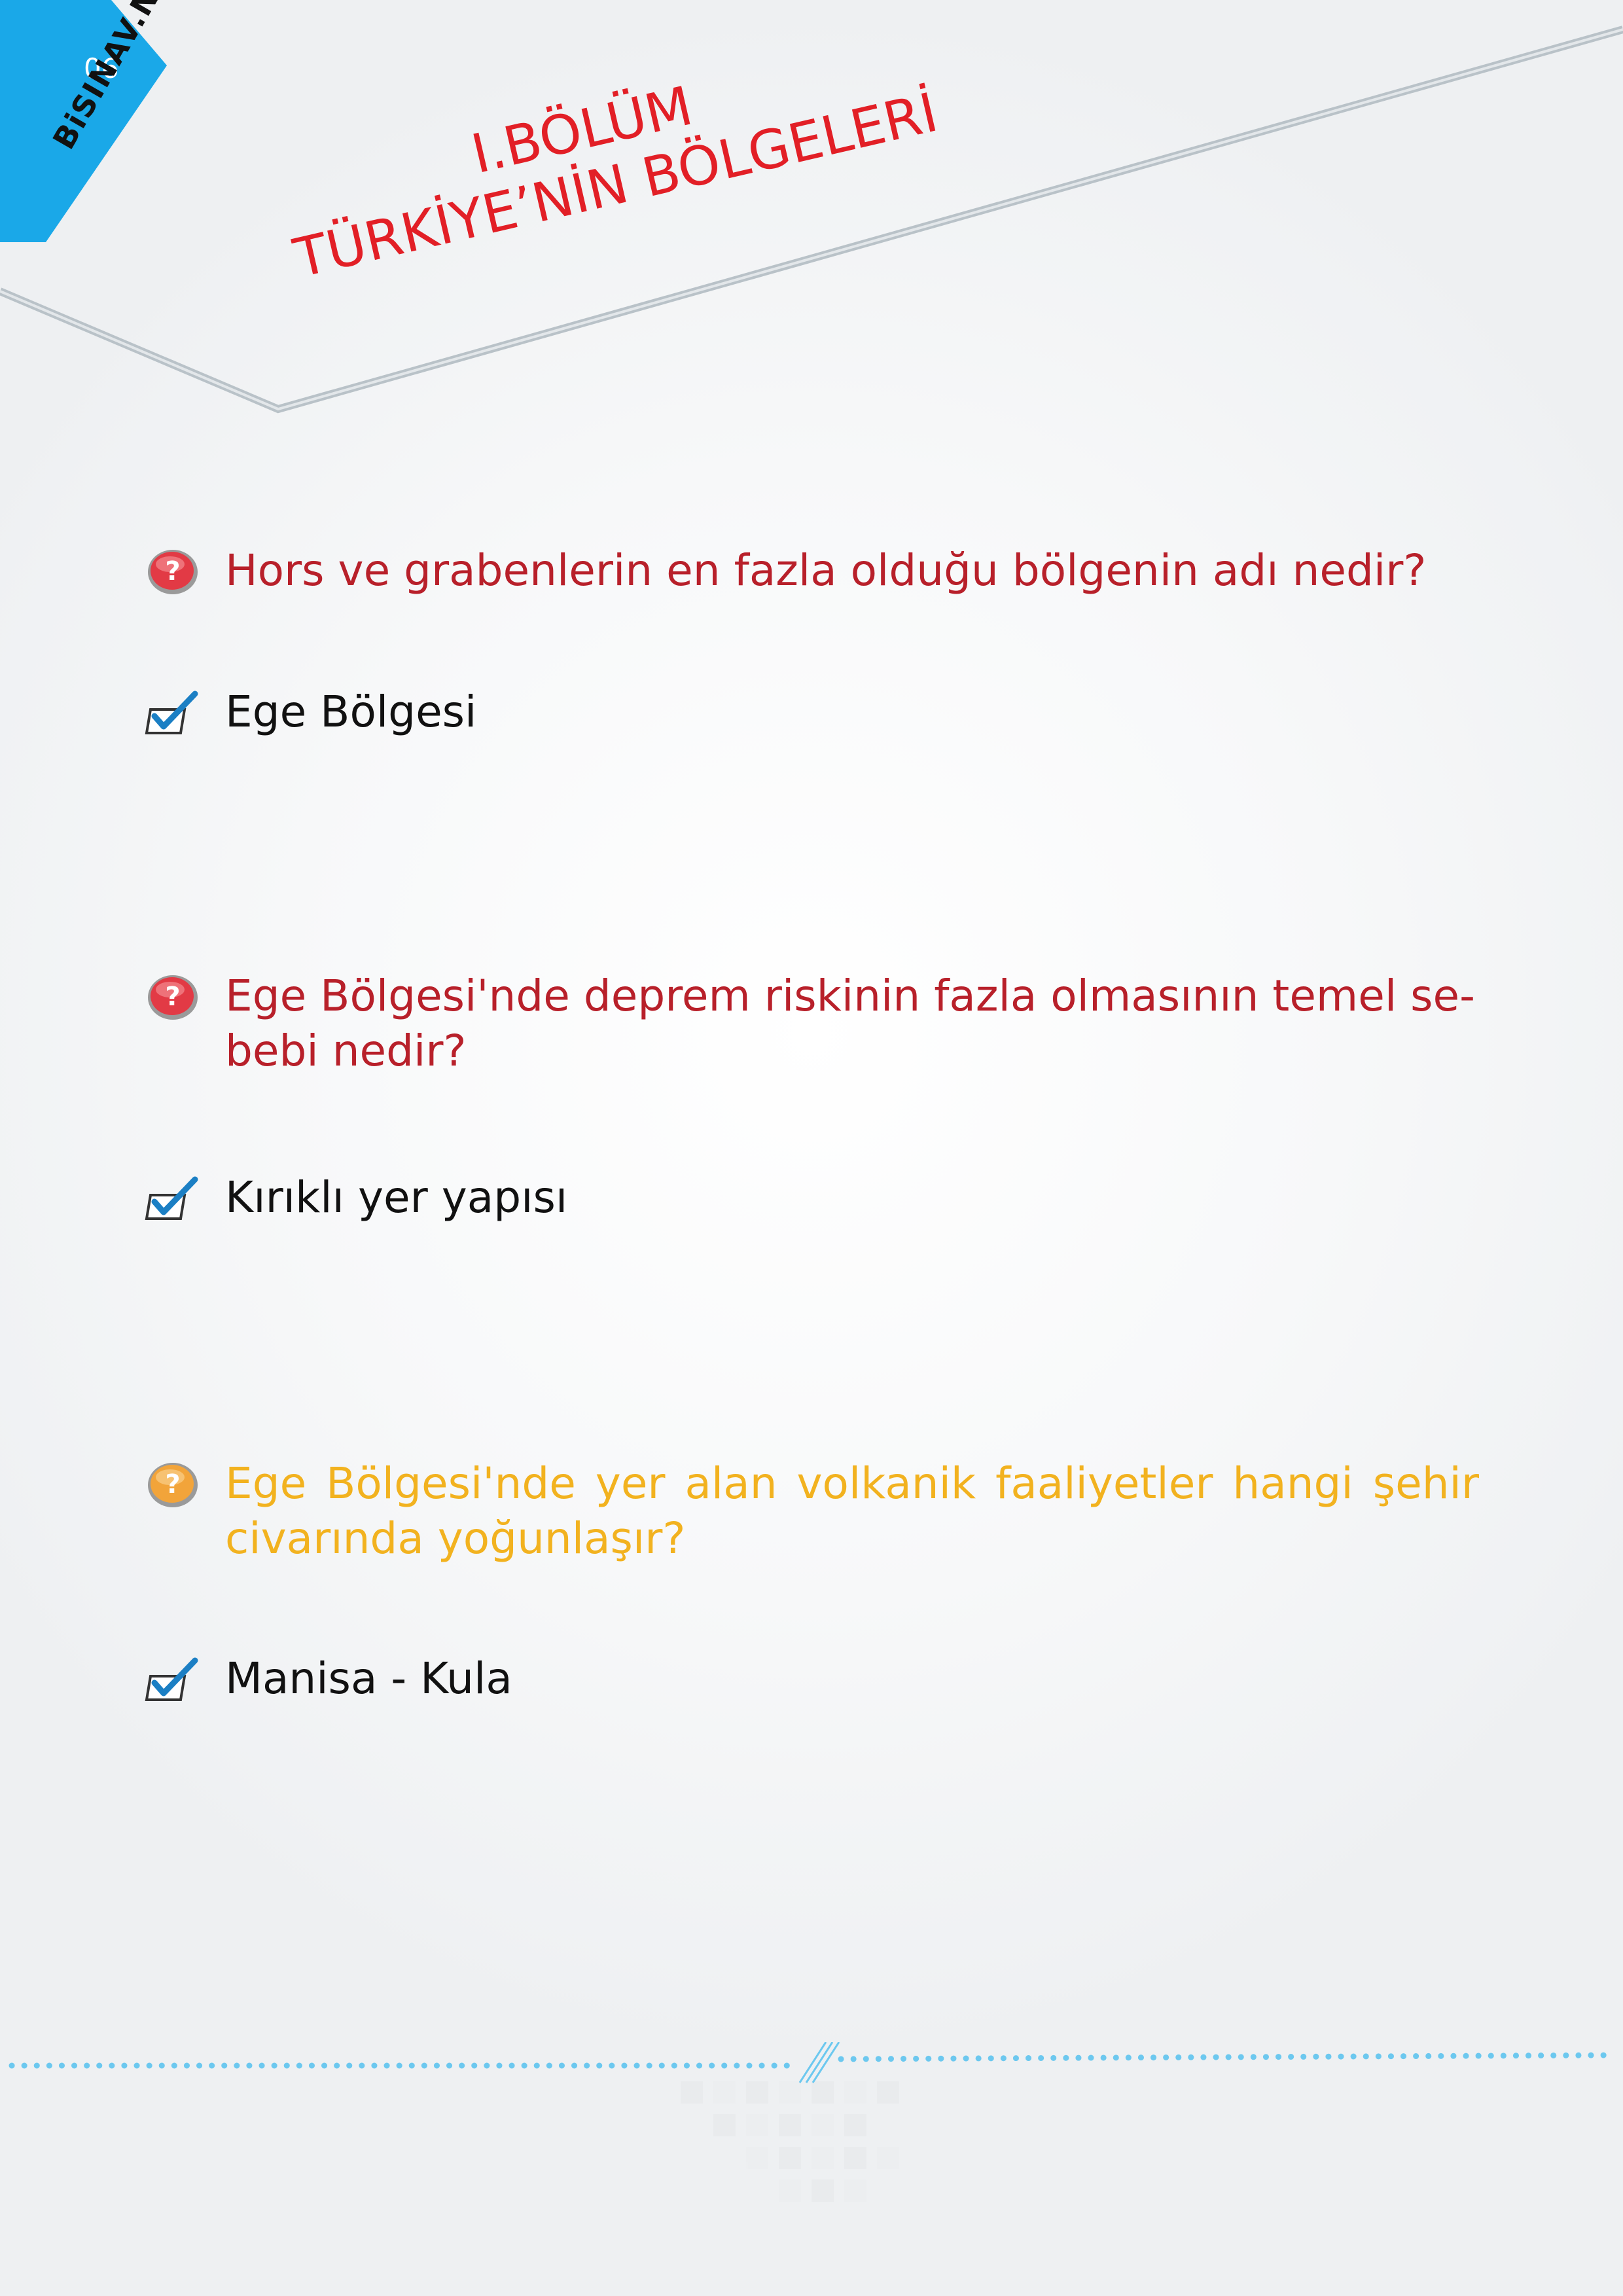 Image resolution: width=1623 pixels, height=2296 pixels. What do you see at coordinates (351, 712) in the screenshot?
I see `answer-text: Ege Bölgesi` at bounding box center [351, 712].